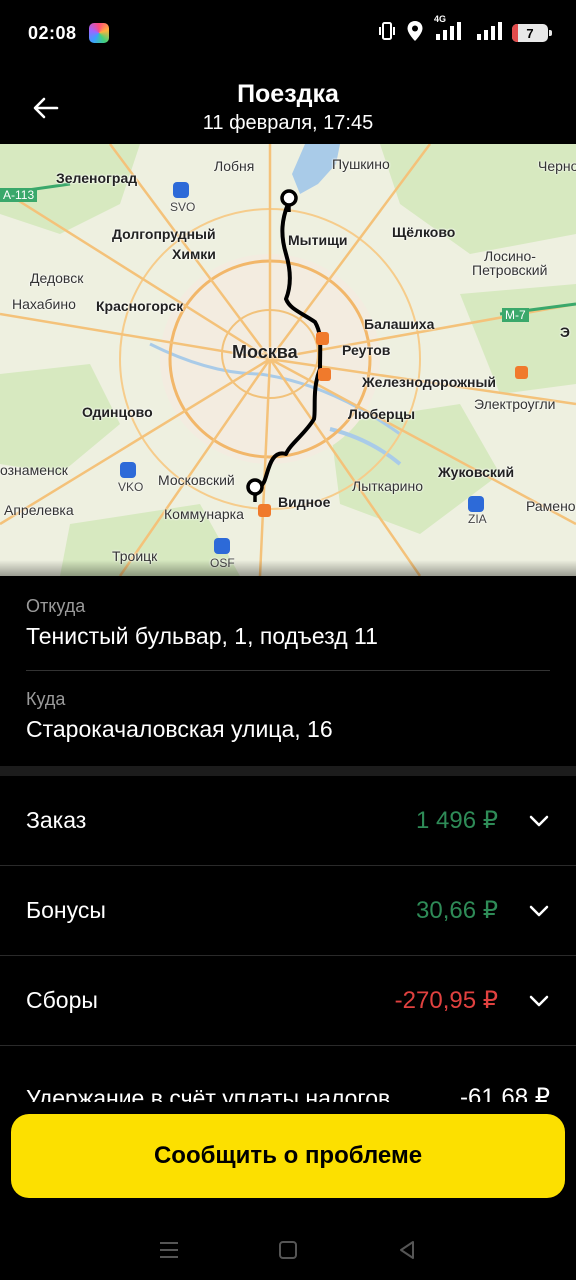  Describe the element at coordinates (204, 514) in the screenshot. I see `map-label: Коммунарка` at that location.